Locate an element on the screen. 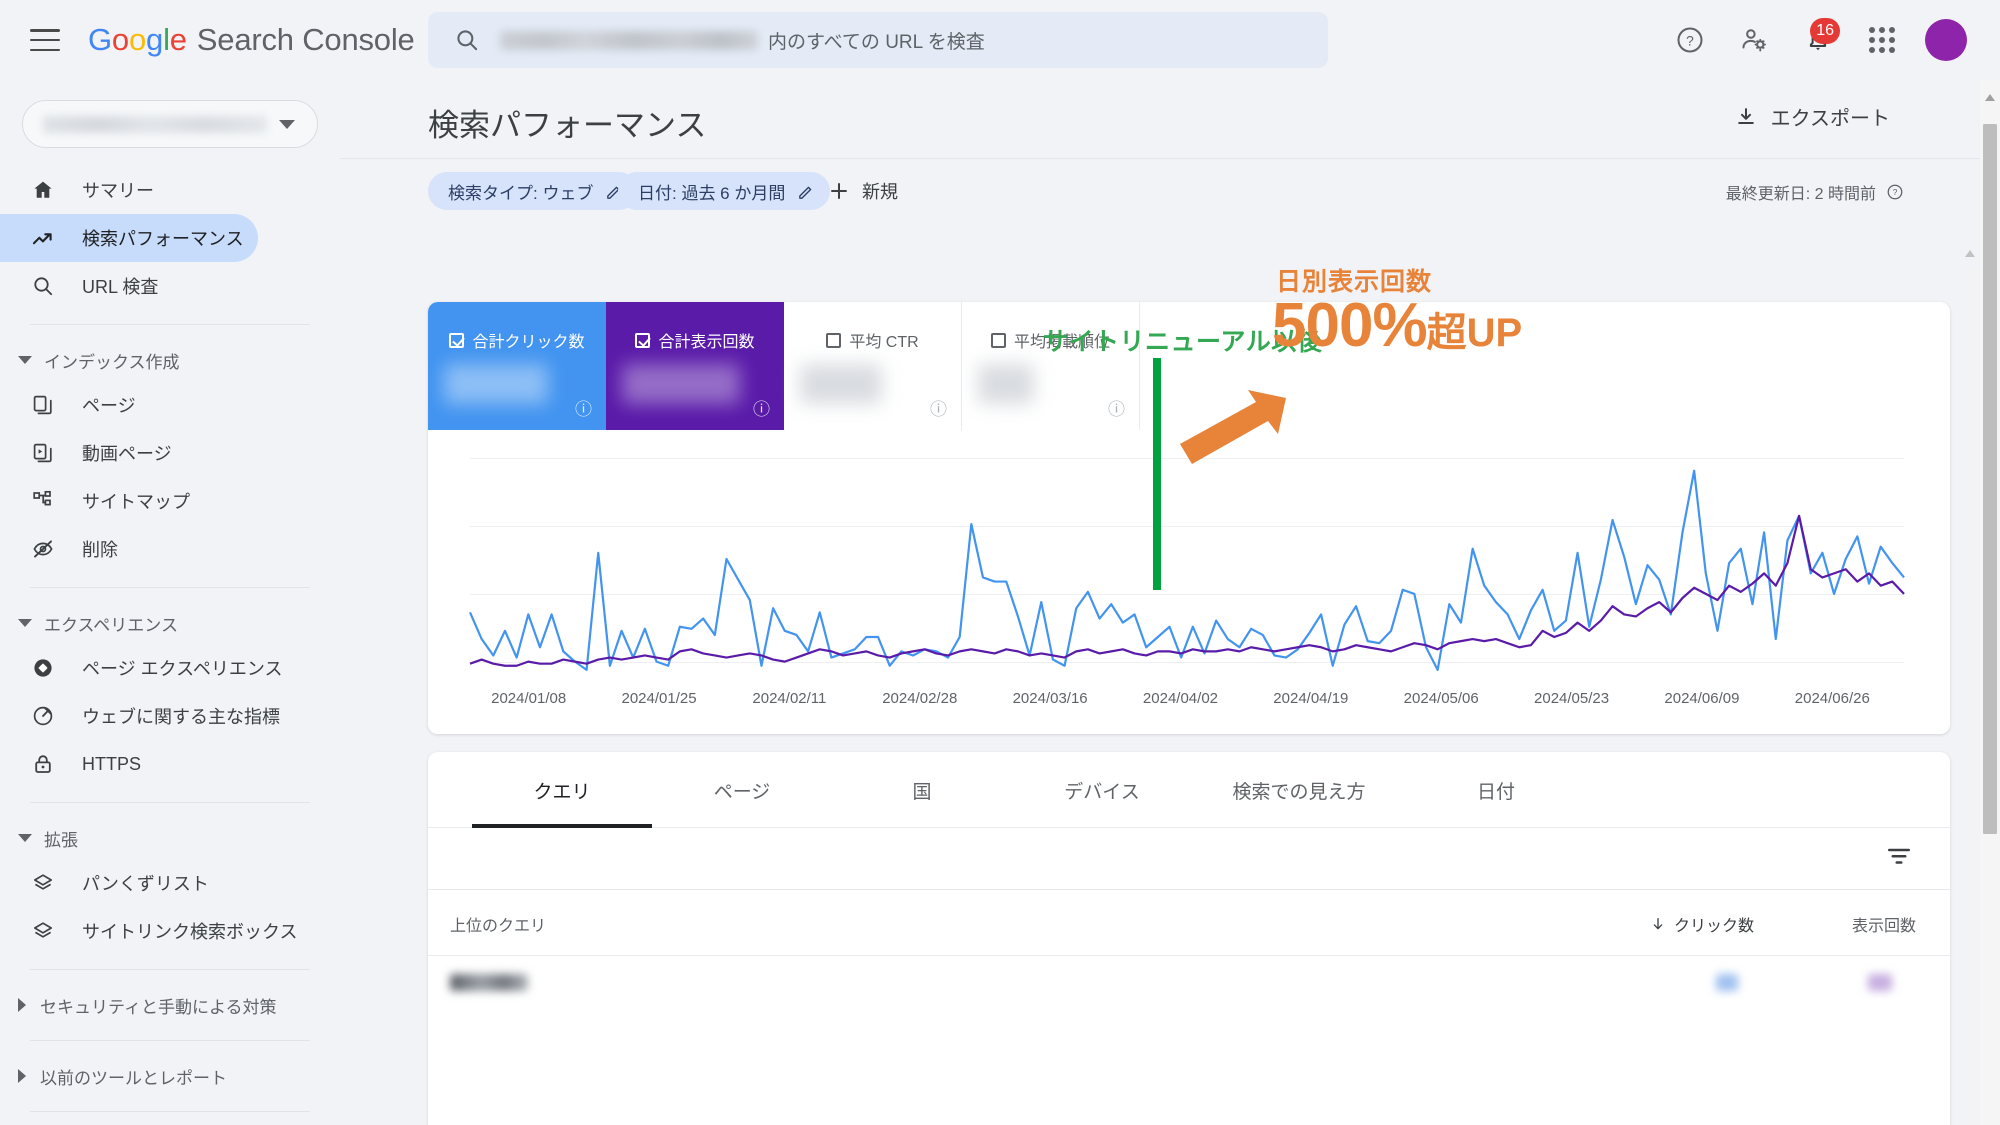 Image resolution: width=2000 pixels, height=1125 pixels. sidebar-group-security: セキュリティと手動による対策 is located at coordinates (170, 1005).